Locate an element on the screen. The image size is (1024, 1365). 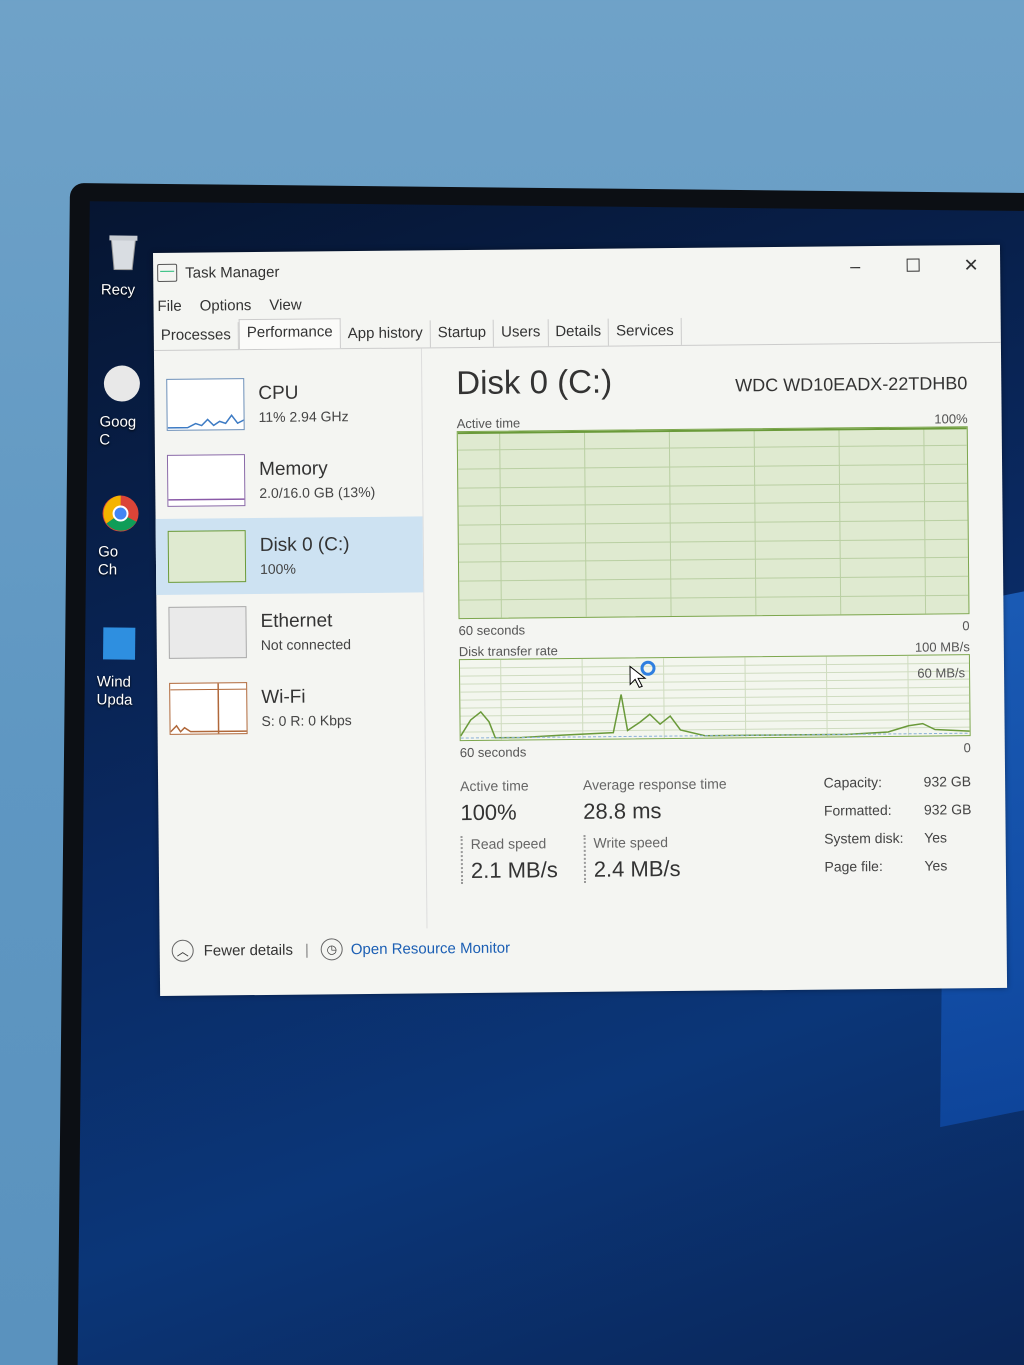
ethernet-thumbnail-graph is located at coordinates (207, 632).